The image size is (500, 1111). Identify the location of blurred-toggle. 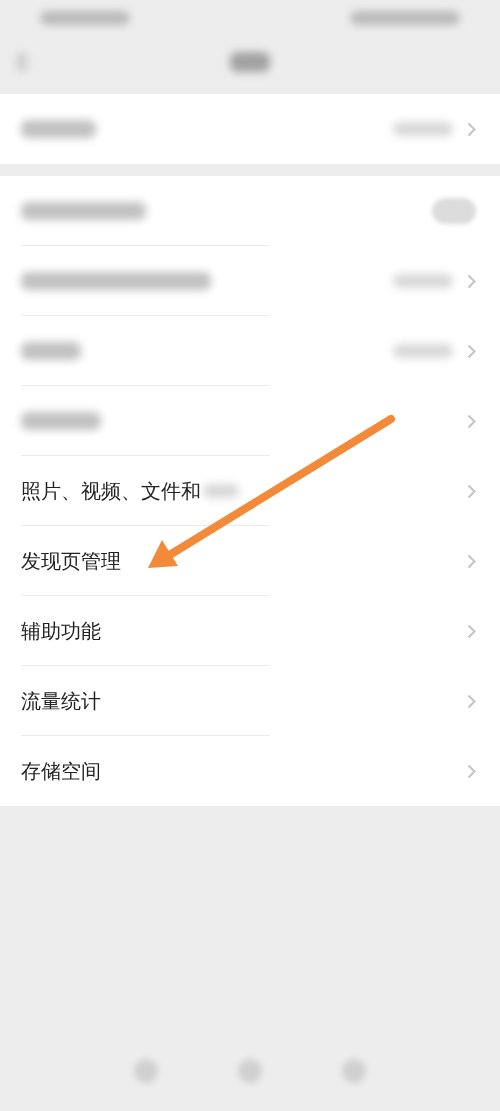
(454, 211).